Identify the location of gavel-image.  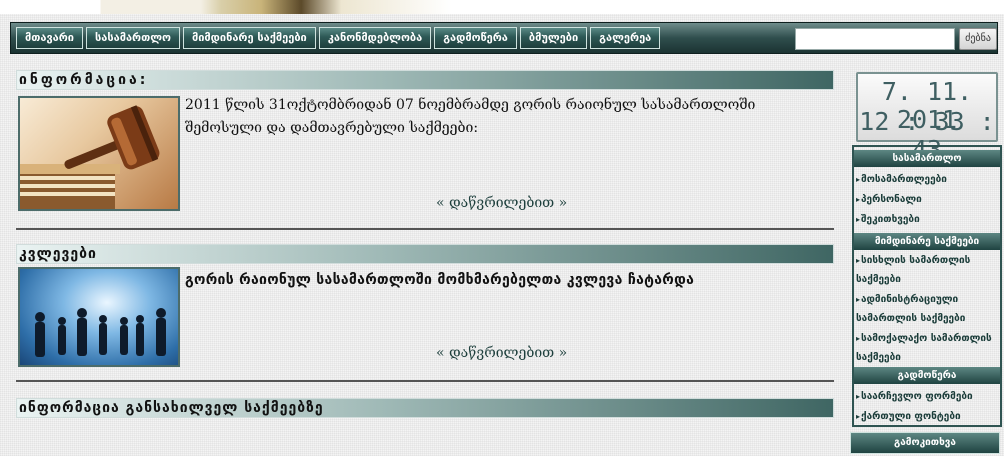
(99, 153).